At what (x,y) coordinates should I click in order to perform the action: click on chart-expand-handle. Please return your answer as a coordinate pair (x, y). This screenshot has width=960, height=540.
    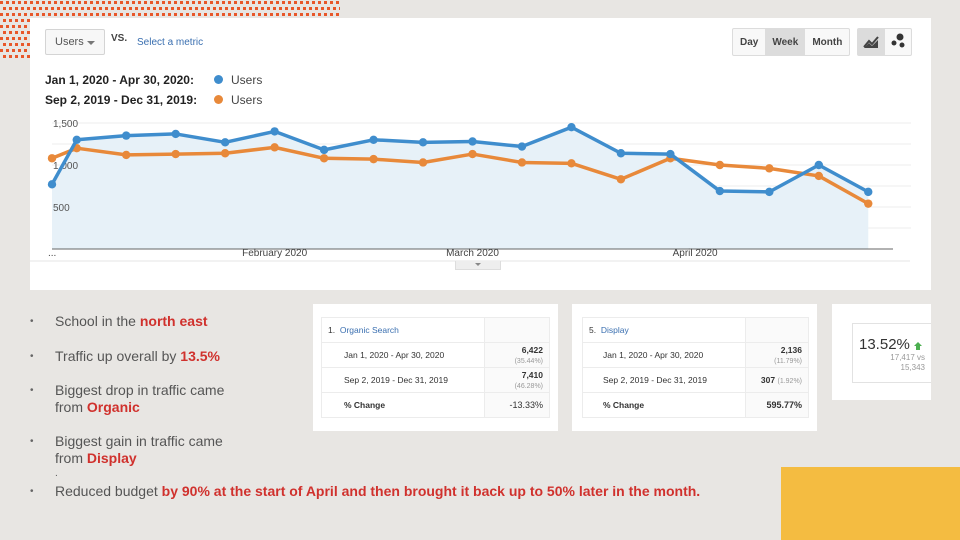
    Looking at the image, I should click on (478, 265).